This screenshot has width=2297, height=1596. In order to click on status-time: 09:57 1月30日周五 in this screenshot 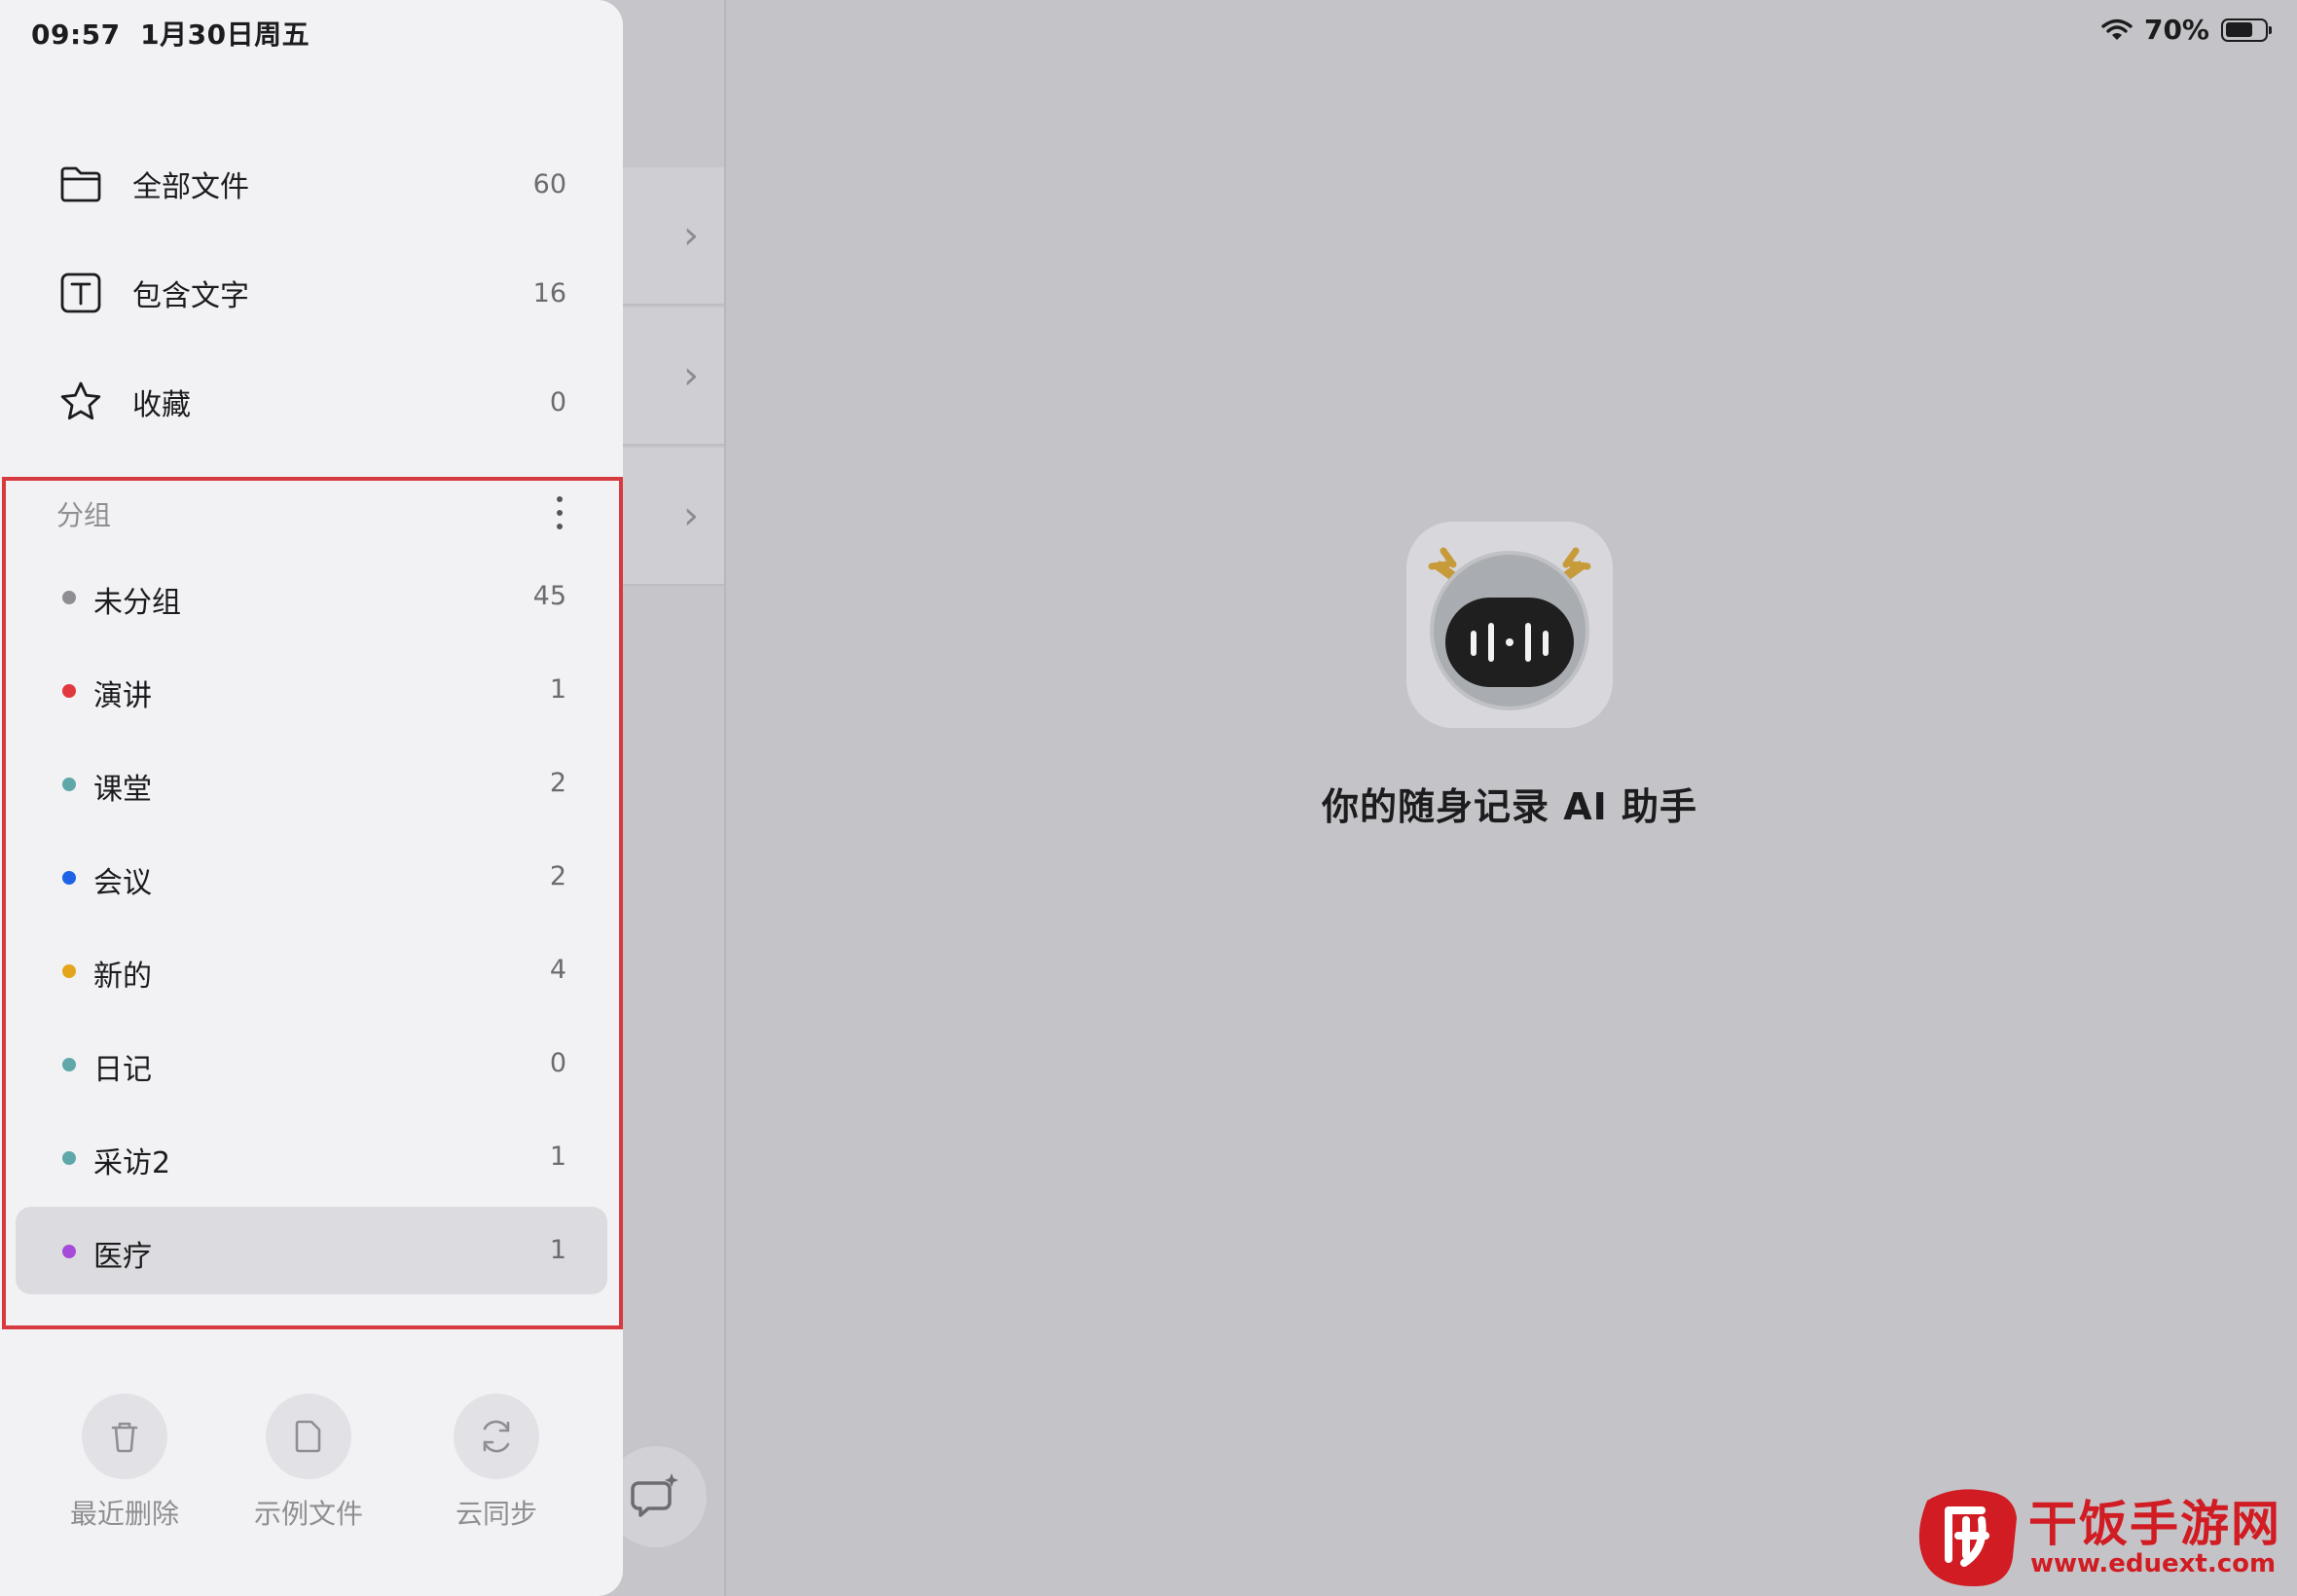, I will do `click(170, 33)`.